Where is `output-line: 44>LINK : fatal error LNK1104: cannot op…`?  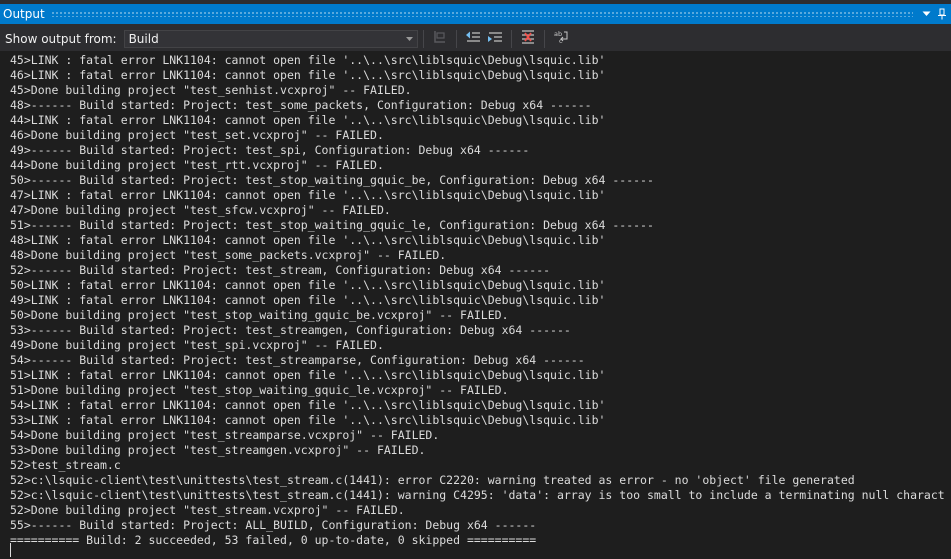
output-line: 44>LINK : fatal error LNK1104: cannot op… is located at coordinates (308, 120).